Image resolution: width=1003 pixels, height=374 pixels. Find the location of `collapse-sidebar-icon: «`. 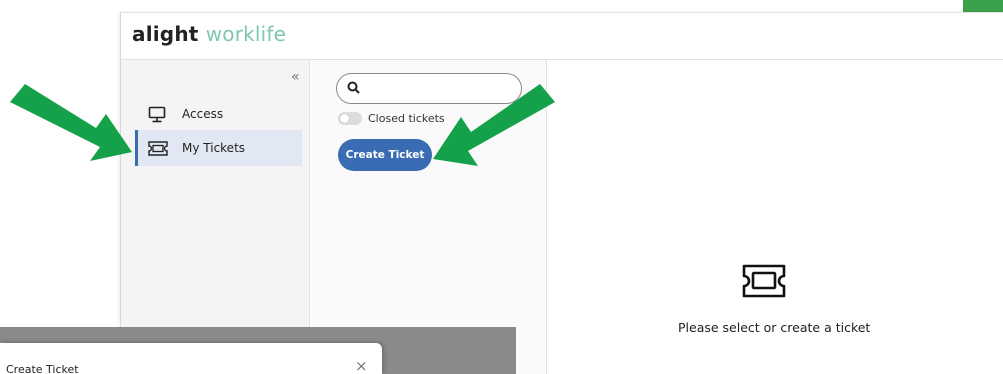

collapse-sidebar-icon: « is located at coordinates (295, 77).